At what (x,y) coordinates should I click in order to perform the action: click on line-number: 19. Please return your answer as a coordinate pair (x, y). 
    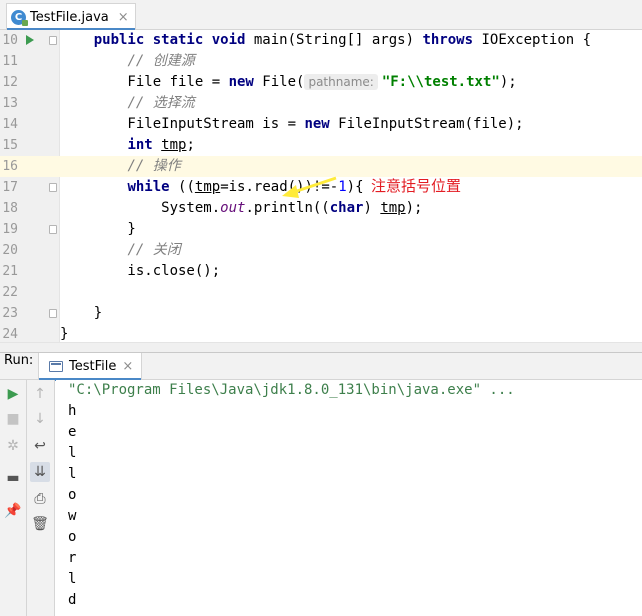
    Looking at the image, I should click on (10, 229).